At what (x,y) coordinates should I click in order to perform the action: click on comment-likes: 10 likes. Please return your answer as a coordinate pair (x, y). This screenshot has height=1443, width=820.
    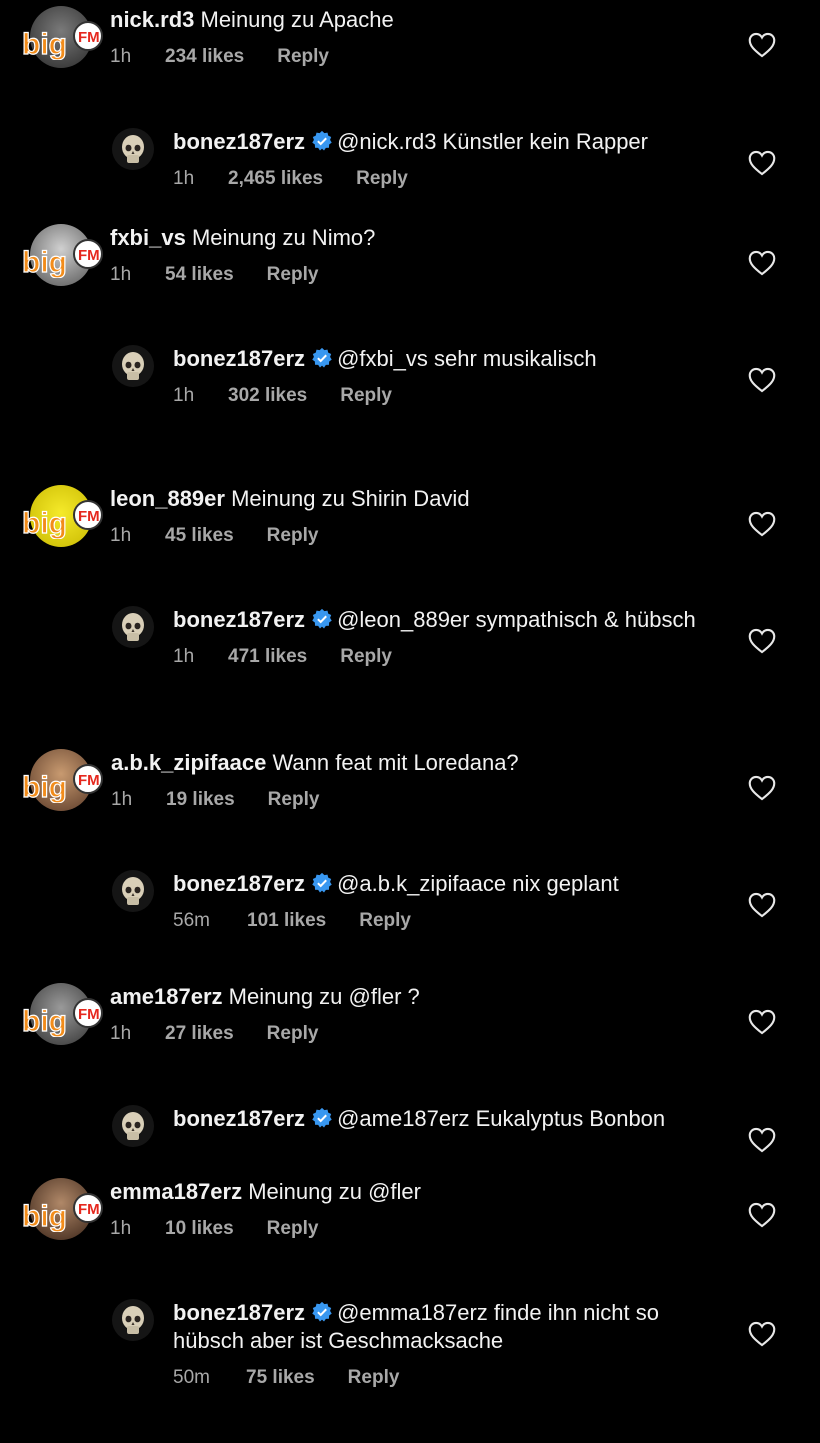
    Looking at the image, I should click on (199, 1229).